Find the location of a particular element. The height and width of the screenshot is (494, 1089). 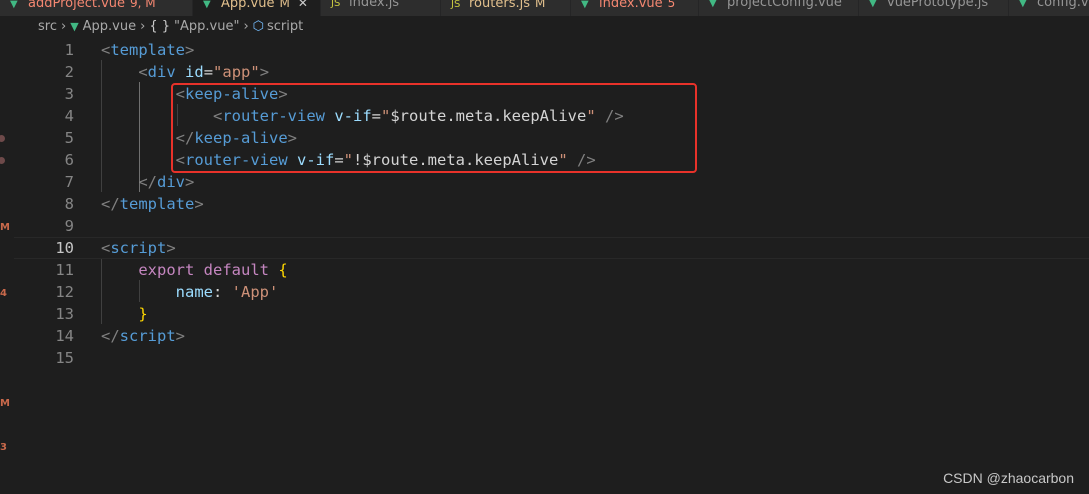

line-number: 15 is located at coordinates (64, 358).